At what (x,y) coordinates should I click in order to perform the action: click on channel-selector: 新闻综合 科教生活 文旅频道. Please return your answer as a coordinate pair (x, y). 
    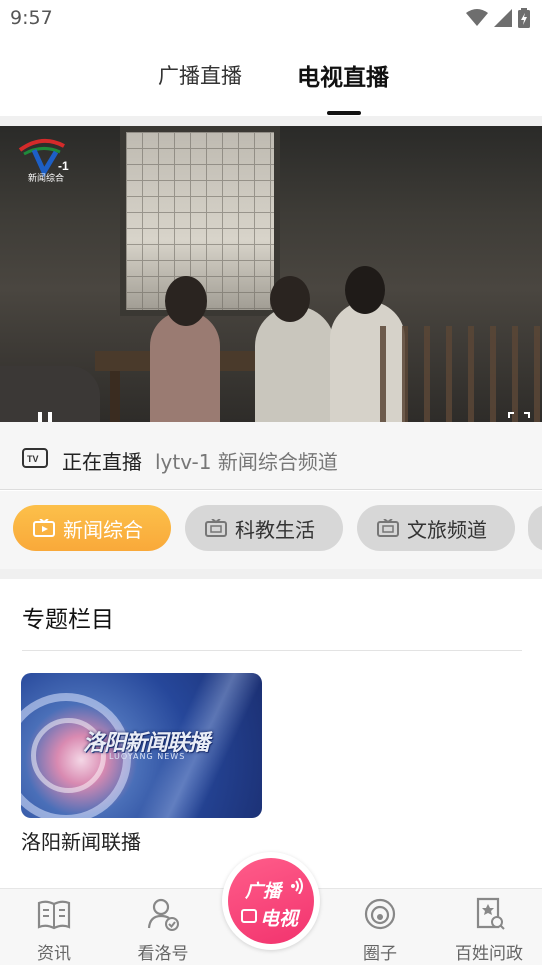
    Looking at the image, I should click on (271, 530).